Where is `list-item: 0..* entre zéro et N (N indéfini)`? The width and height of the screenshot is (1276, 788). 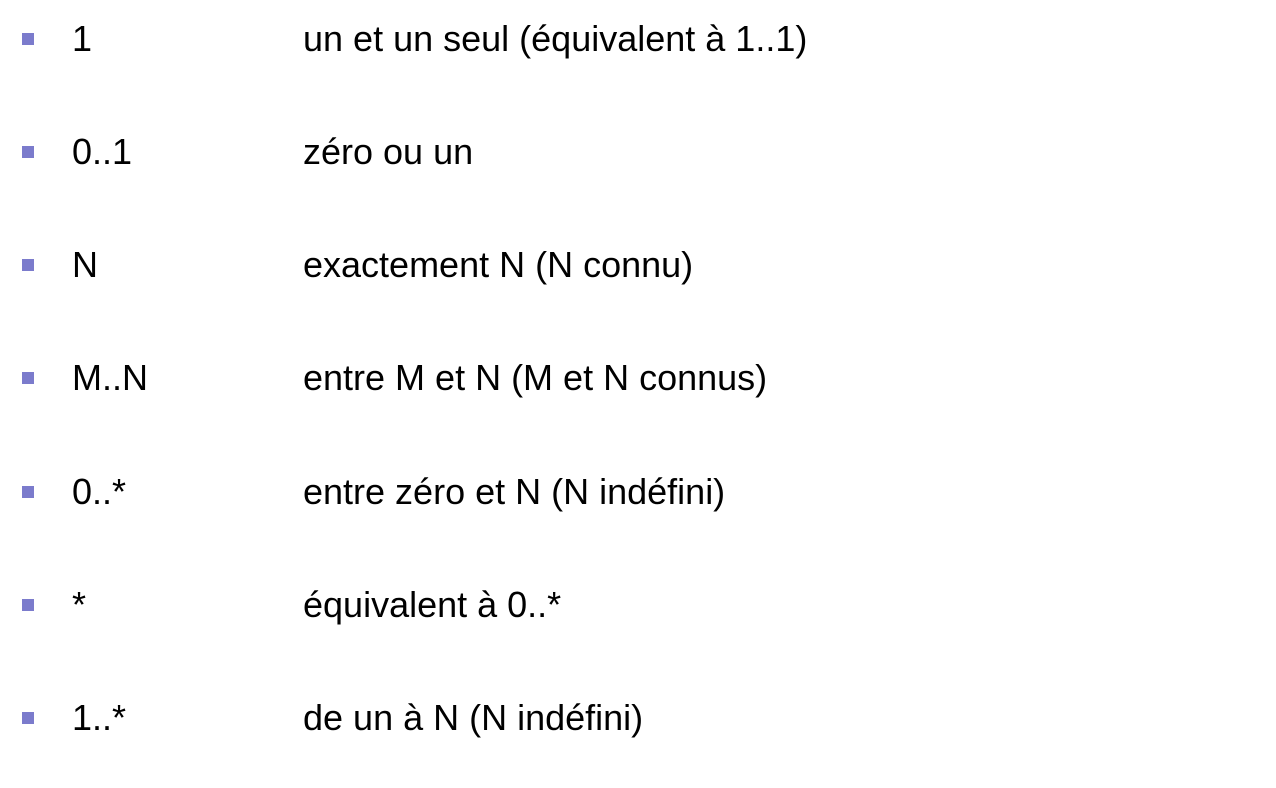
list-item: 0..* entre zéro et N (N indéfini) is located at coordinates (638, 508).